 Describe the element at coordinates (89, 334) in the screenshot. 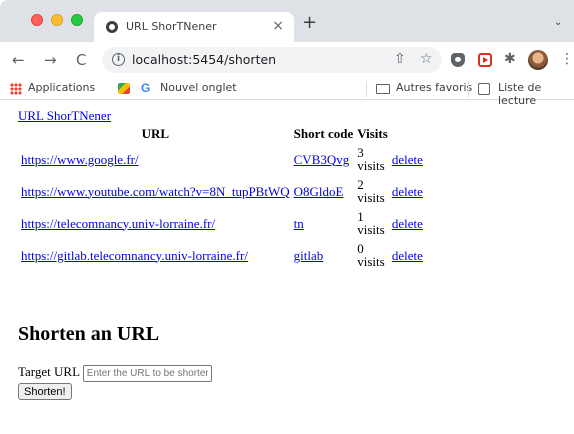

I see `section-title: Shorten an URL` at that location.